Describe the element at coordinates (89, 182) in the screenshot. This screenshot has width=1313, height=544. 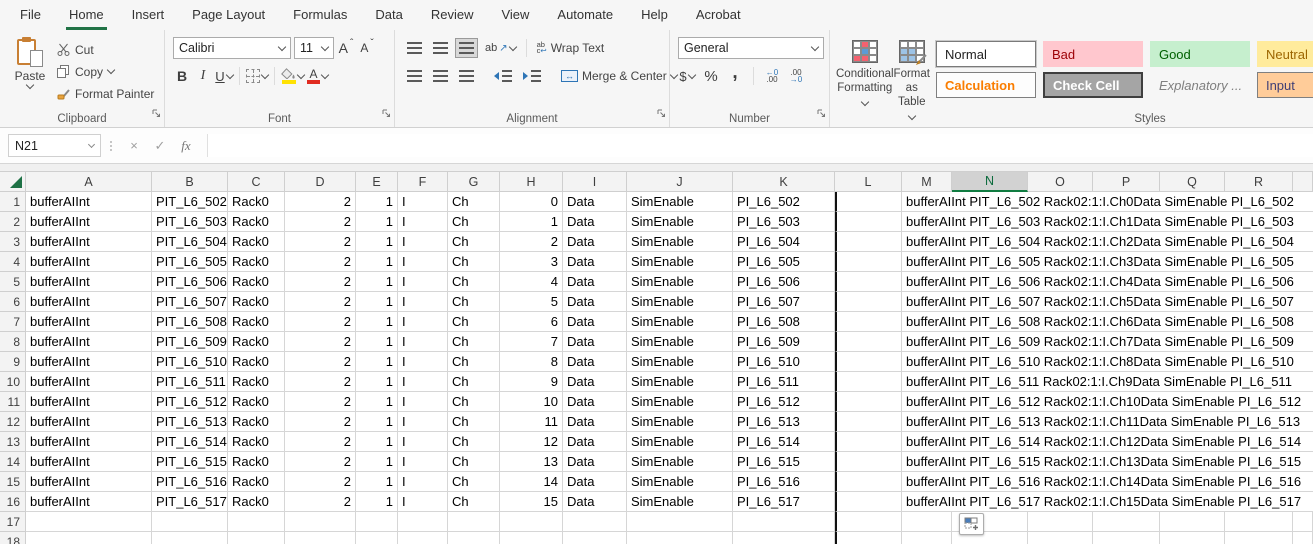
I see `column-header-a: A` at that location.